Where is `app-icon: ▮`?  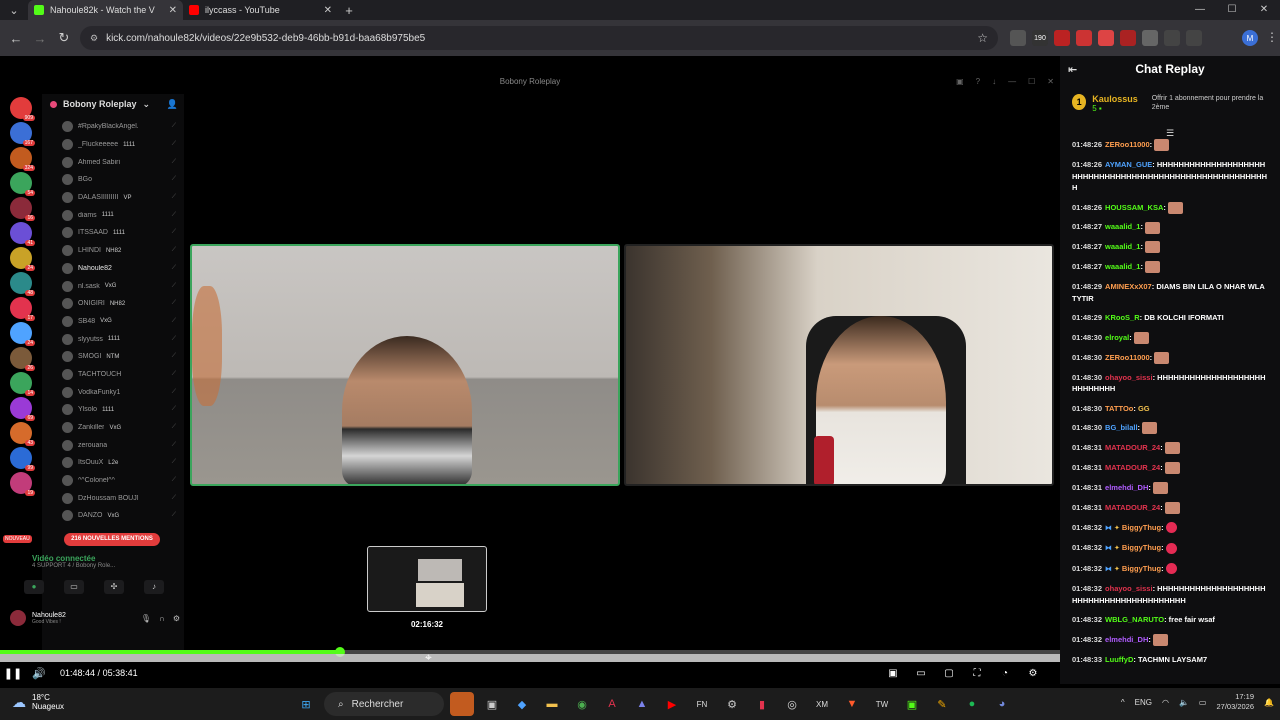 app-icon: ▮ is located at coordinates (762, 704).